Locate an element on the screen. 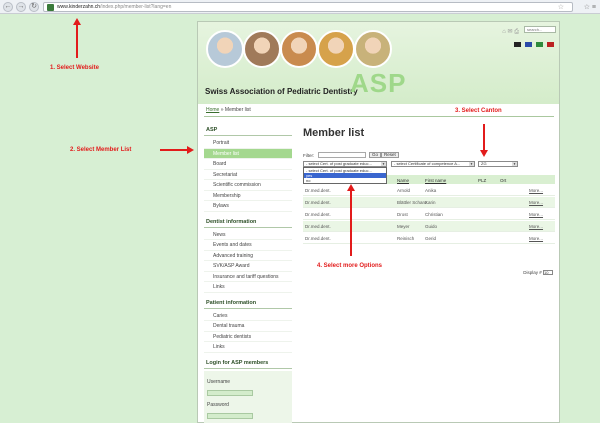  dropdown-option-no: no is located at coordinates (345, 180).